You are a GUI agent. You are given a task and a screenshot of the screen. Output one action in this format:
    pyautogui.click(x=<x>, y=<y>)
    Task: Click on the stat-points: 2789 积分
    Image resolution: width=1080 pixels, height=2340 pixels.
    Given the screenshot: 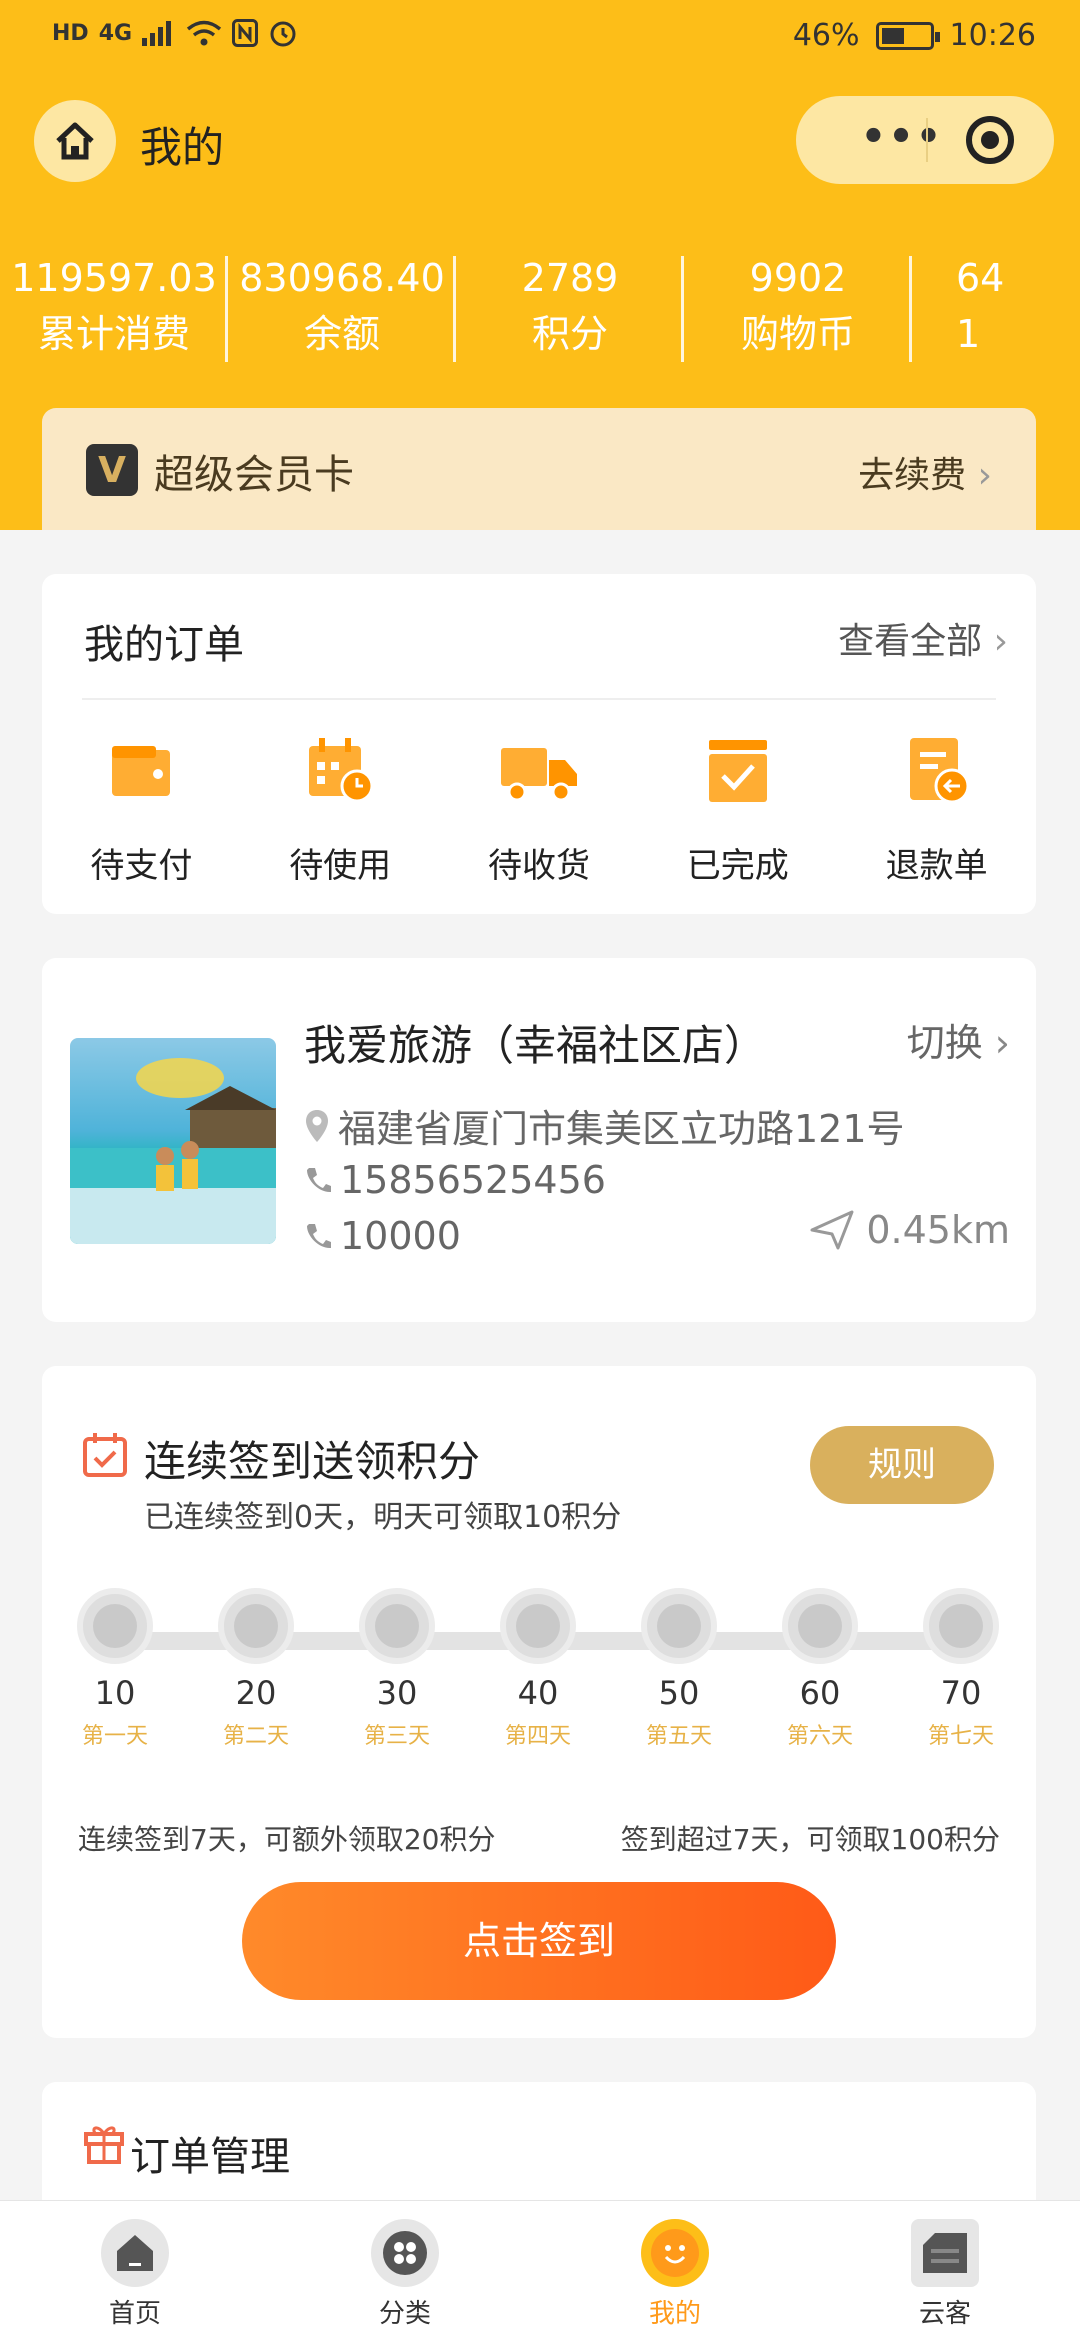 What is the action you would take?
    pyautogui.click(x=570, y=310)
    